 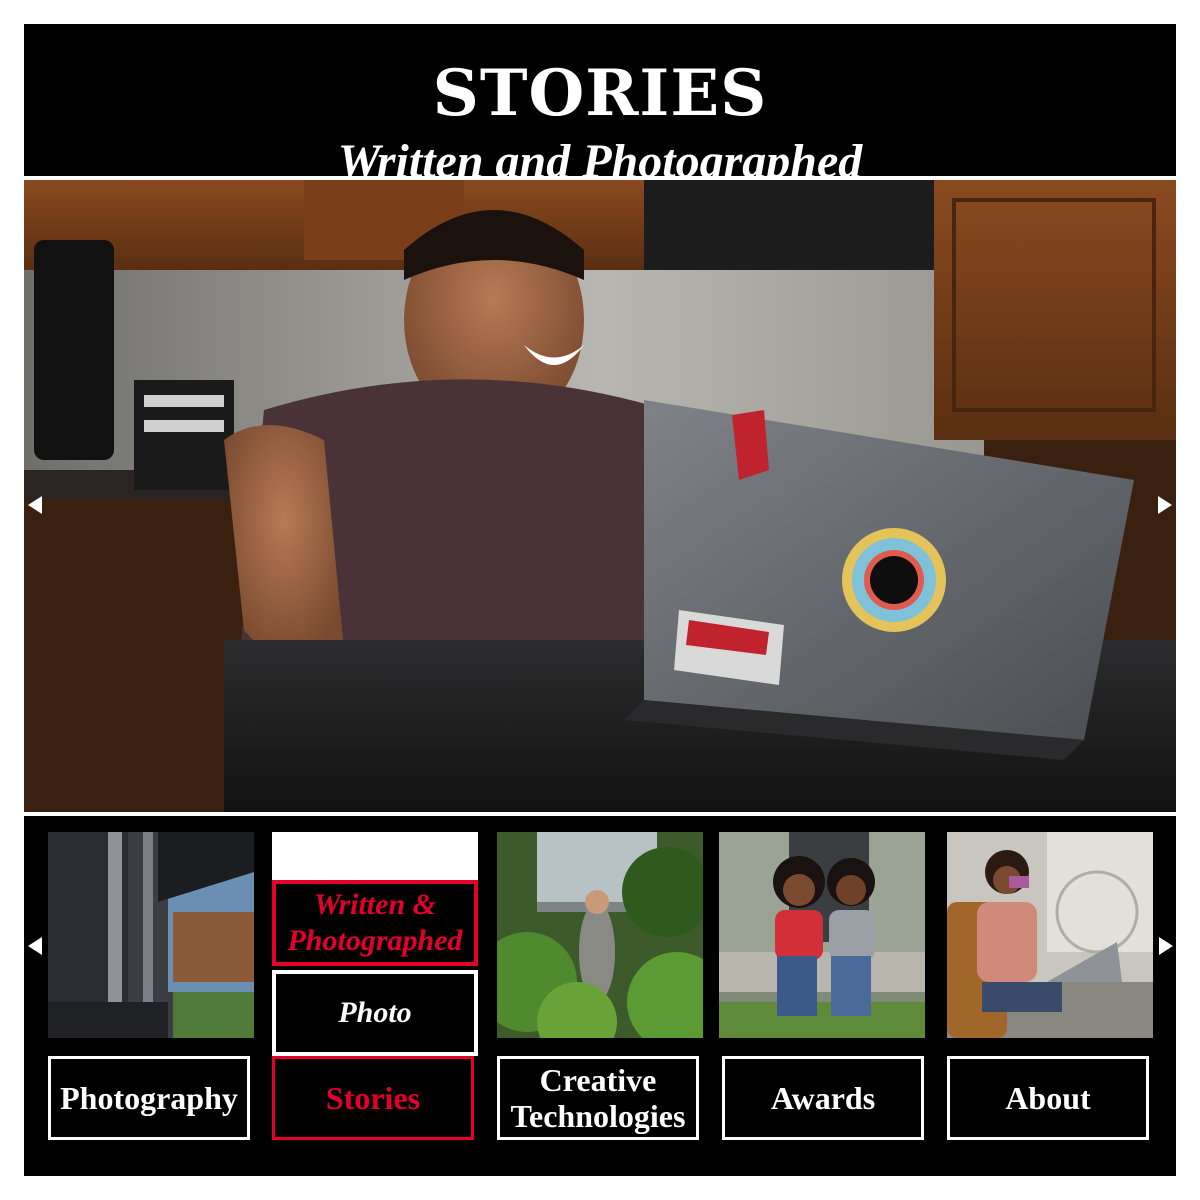 I want to click on submenu-item-written-line1: Written &, so click(x=375, y=904).